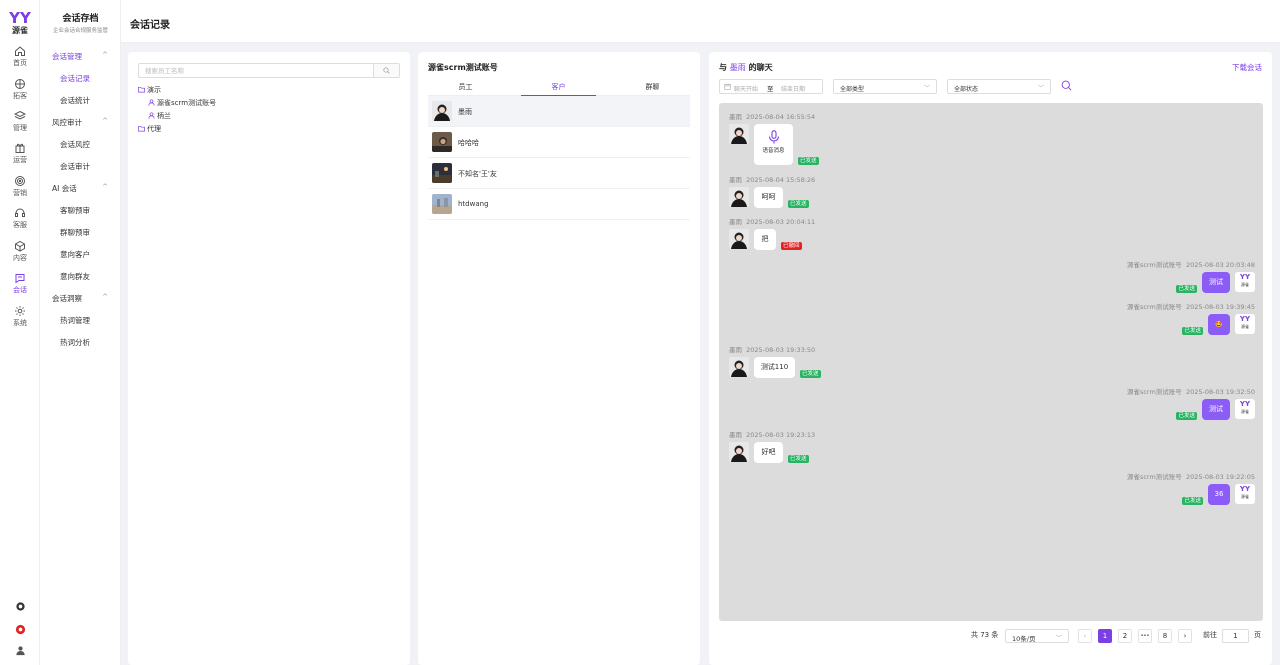  Describe the element at coordinates (141, 89) in the screenshot. I see `folder-icon` at that location.